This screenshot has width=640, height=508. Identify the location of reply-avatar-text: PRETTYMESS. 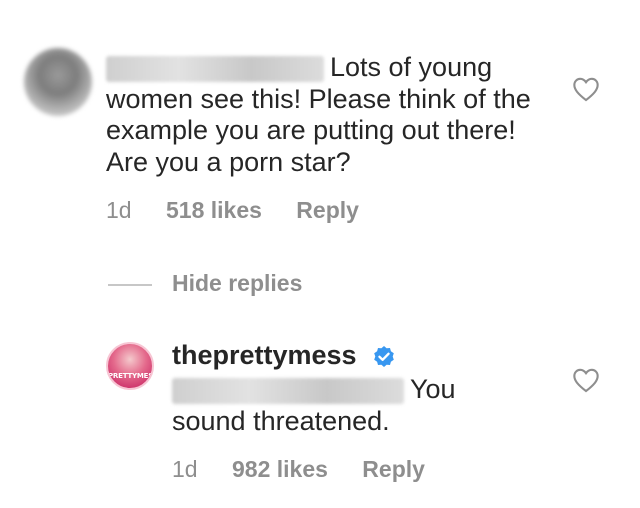
(131, 376).